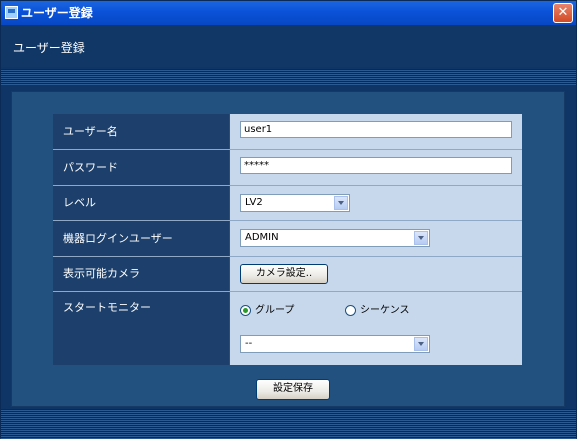 Image resolution: width=577 pixels, height=439 pixels. Describe the element at coordinates (11, 12) in the screenshot. I see `app-window-icon` at that location.